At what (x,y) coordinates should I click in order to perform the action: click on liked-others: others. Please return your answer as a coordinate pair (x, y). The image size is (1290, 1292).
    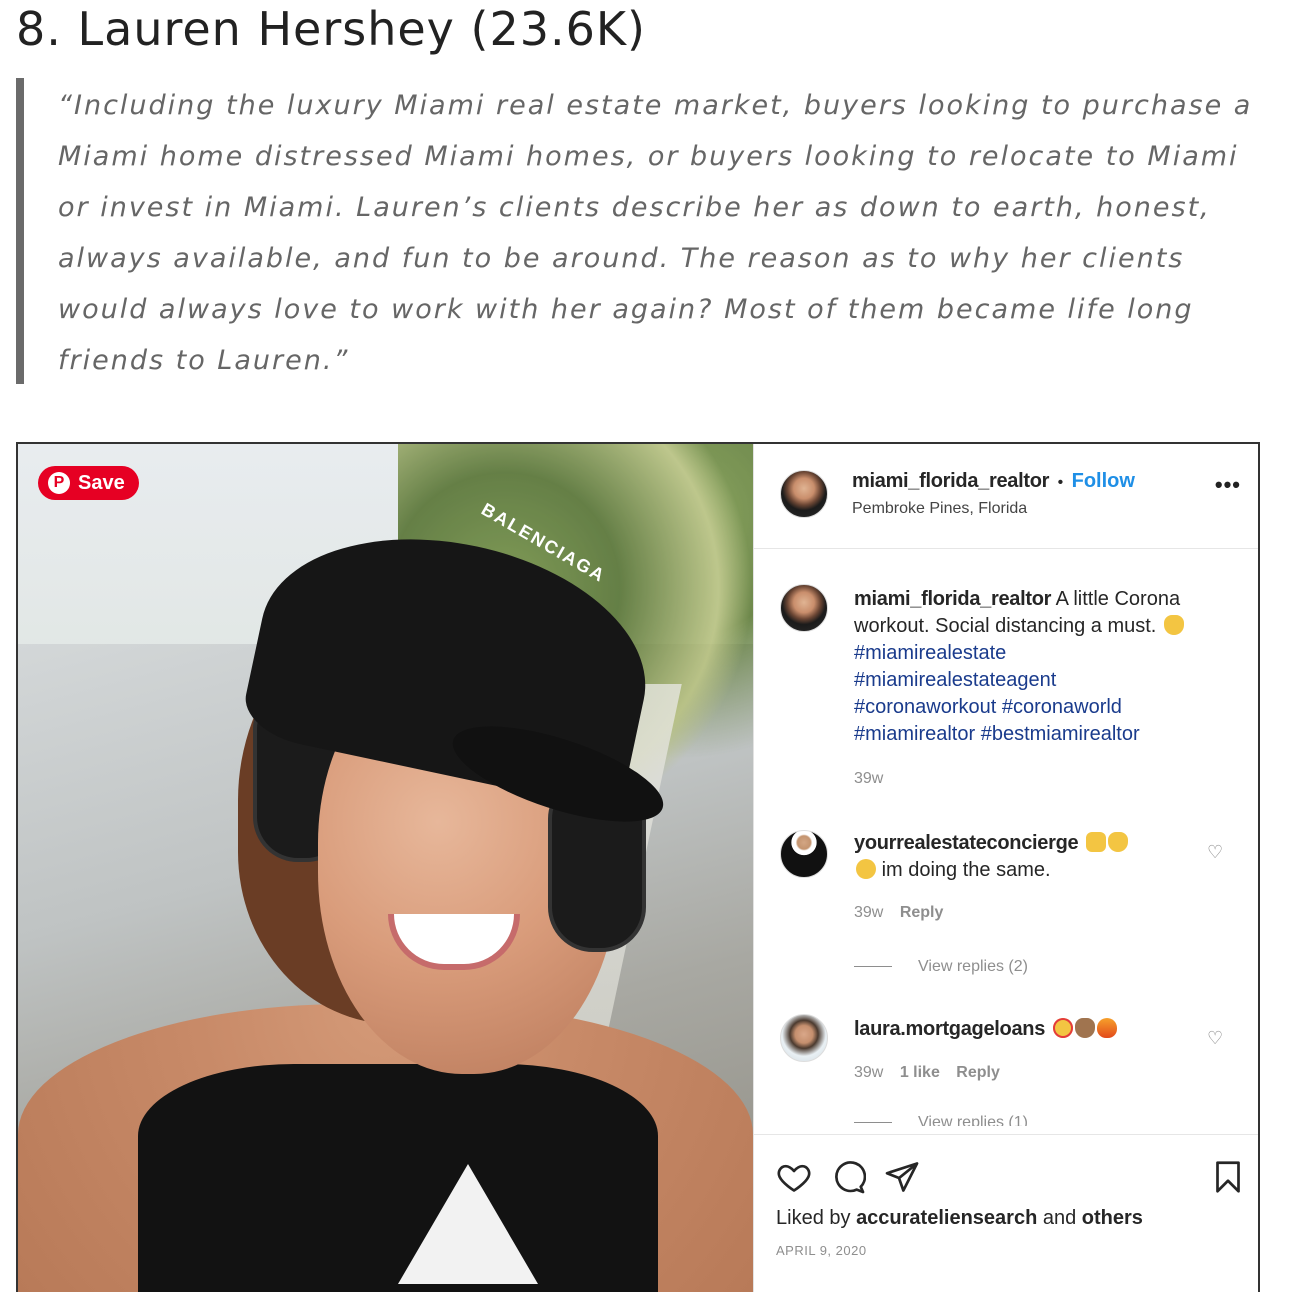
    Looking at the image, I should click on (1112, 1218).